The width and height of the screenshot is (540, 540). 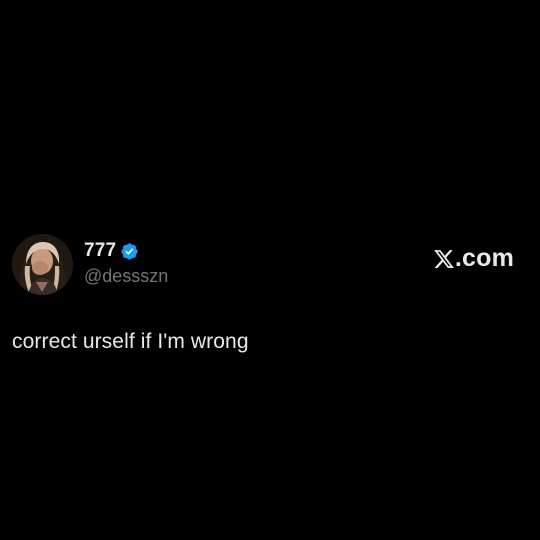 I want to click on brand-watermark: .com, so click(x=473, y=258).